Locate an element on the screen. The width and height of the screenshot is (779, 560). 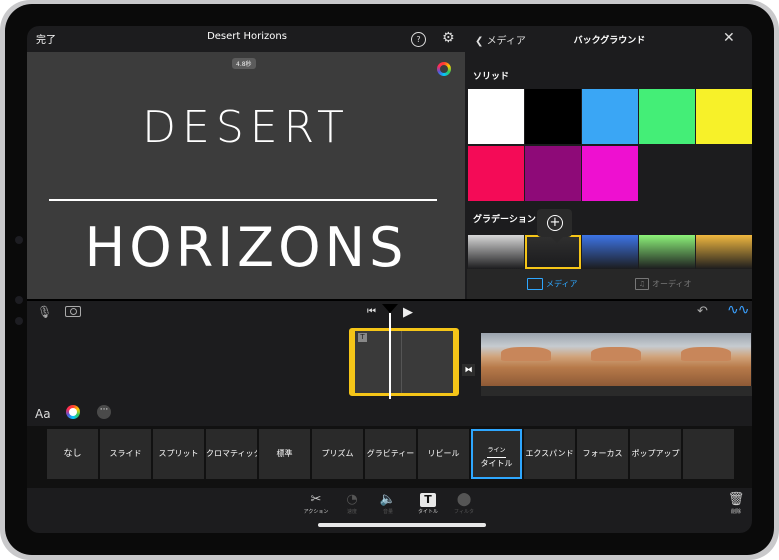
back-button: ❮ メディア is located at coordinates (500, 39).